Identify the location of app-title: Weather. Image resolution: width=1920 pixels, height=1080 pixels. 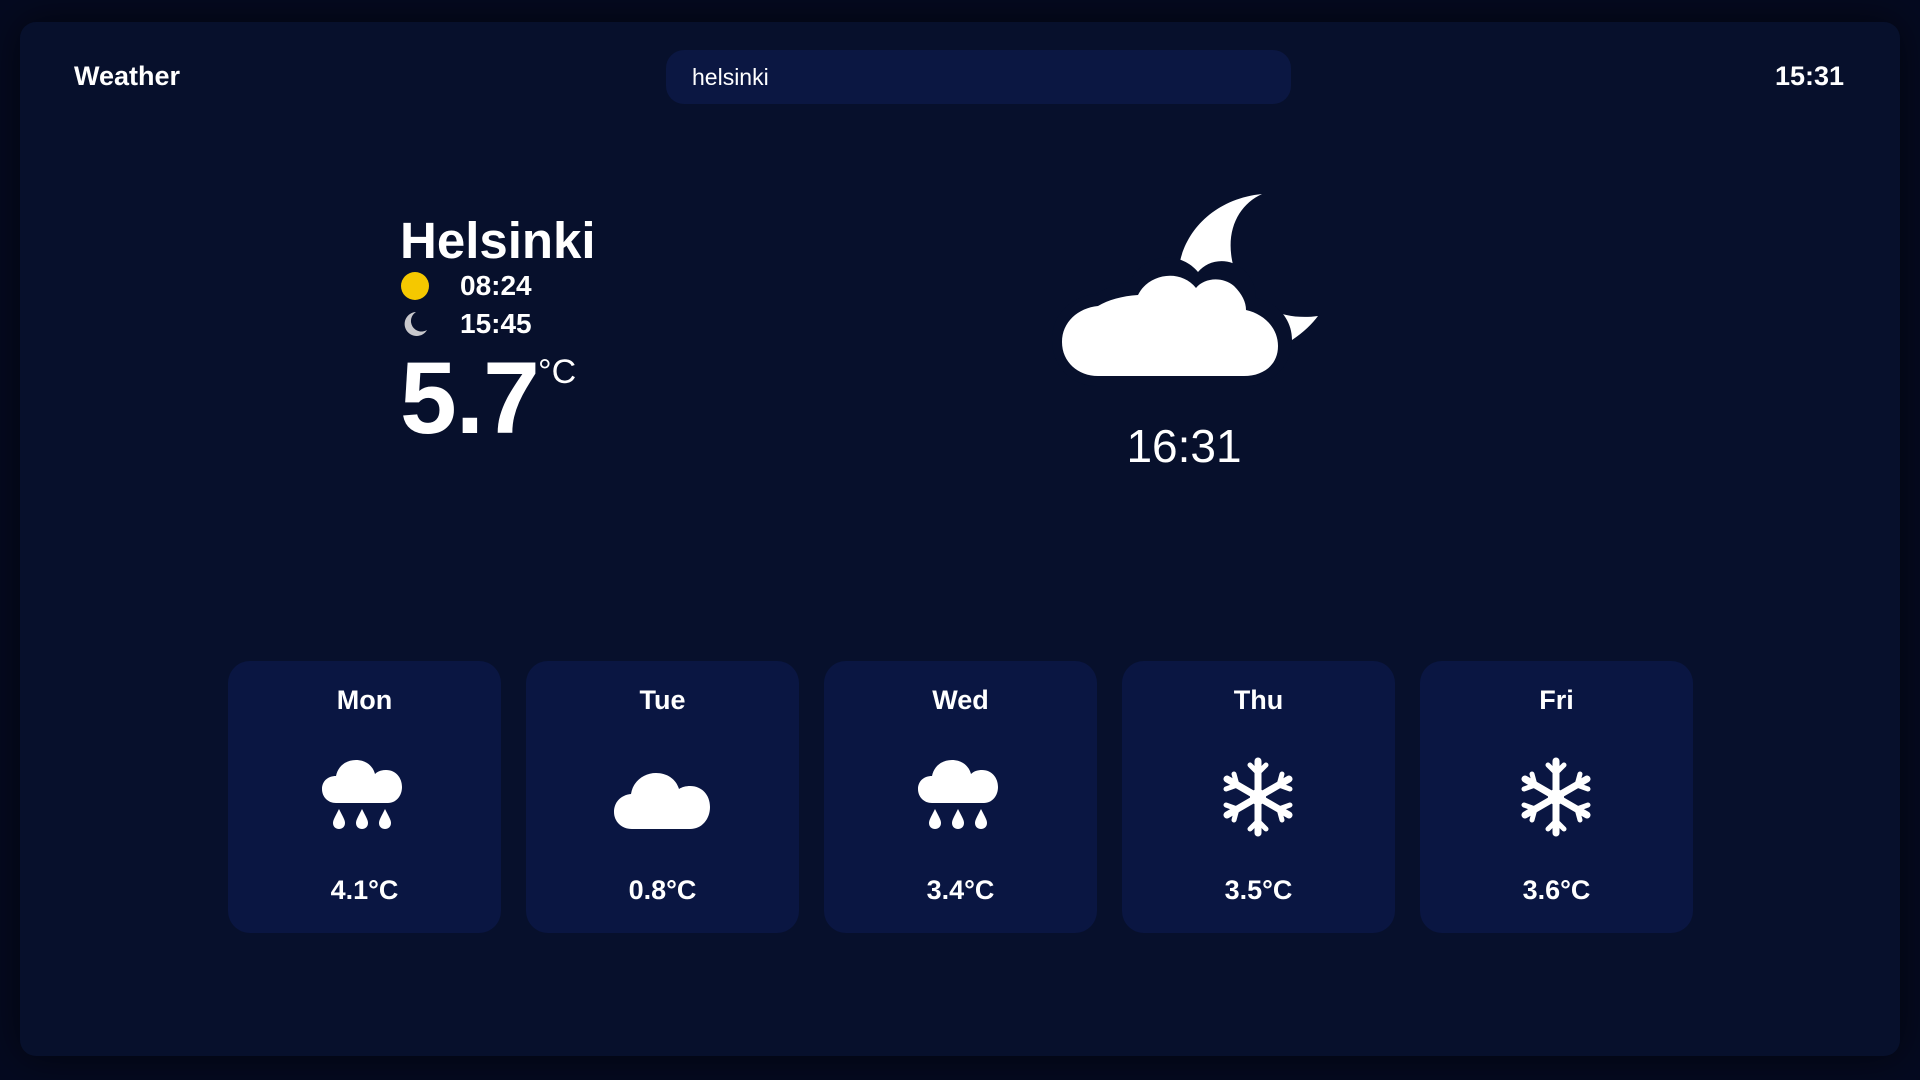
(127, 76).